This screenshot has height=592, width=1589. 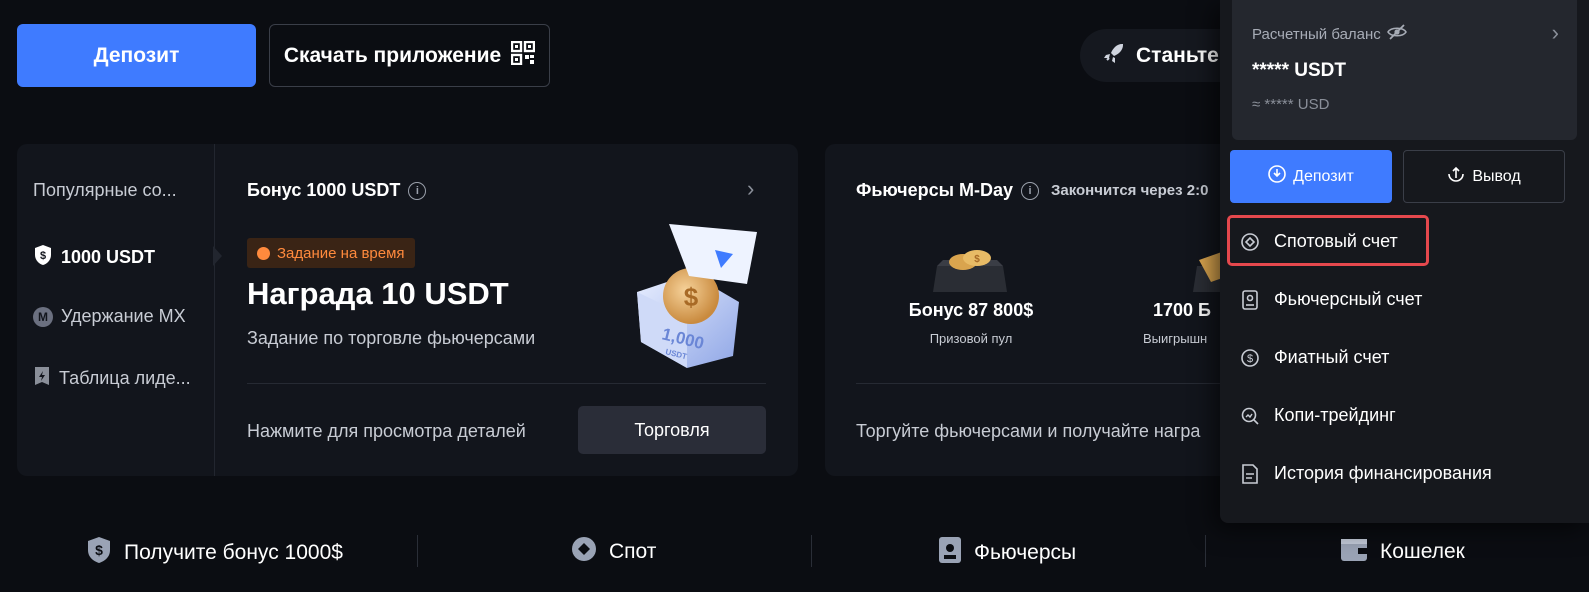 I want to click on bonus-title: Бонус 1000 USDT i, so click(x=337, y=190).